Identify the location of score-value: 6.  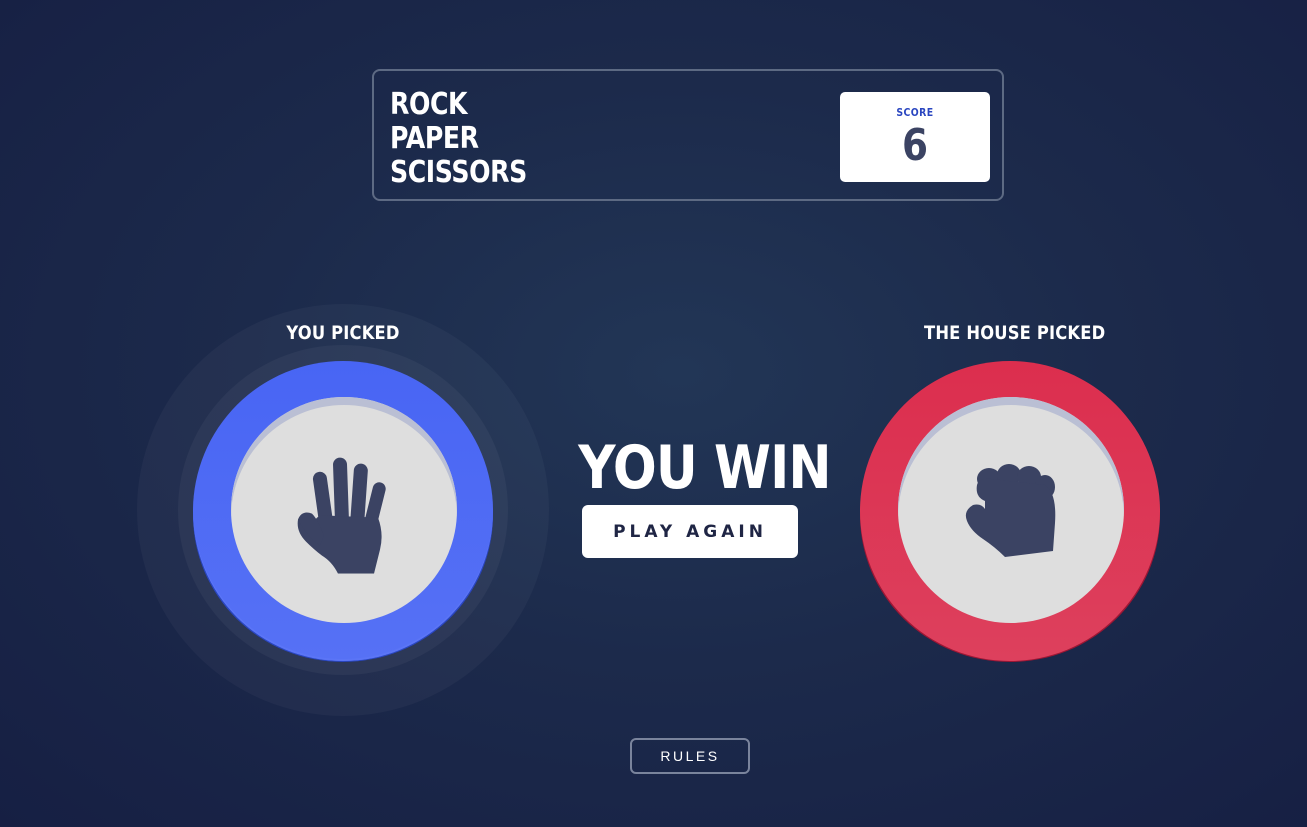
(915, 145).